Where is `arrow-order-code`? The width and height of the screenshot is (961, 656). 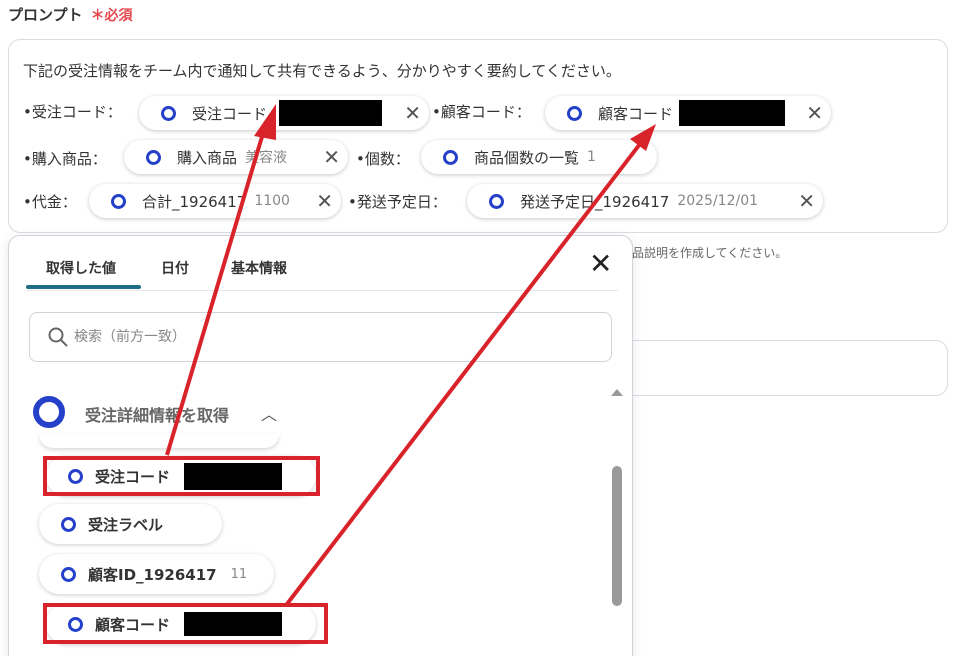
arrow-order-code is located at coordinates (215, 292).